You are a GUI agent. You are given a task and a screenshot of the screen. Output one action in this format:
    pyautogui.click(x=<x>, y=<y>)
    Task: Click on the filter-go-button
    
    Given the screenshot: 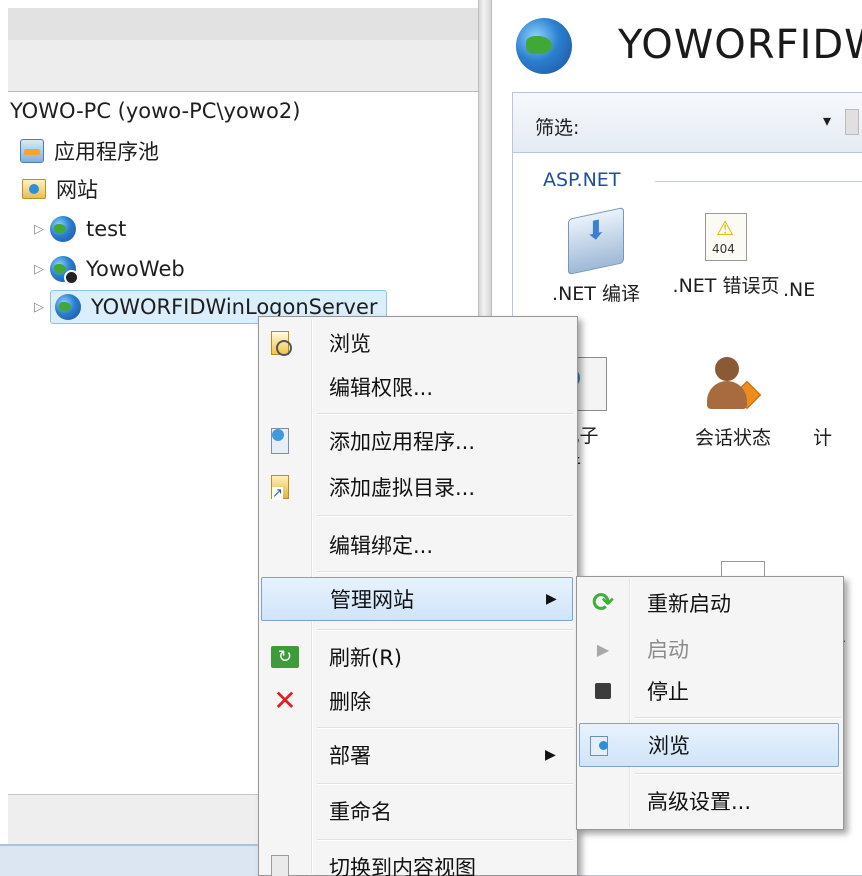 What is the action you would take?
    pyautogui.click(x=852, y=122)
    